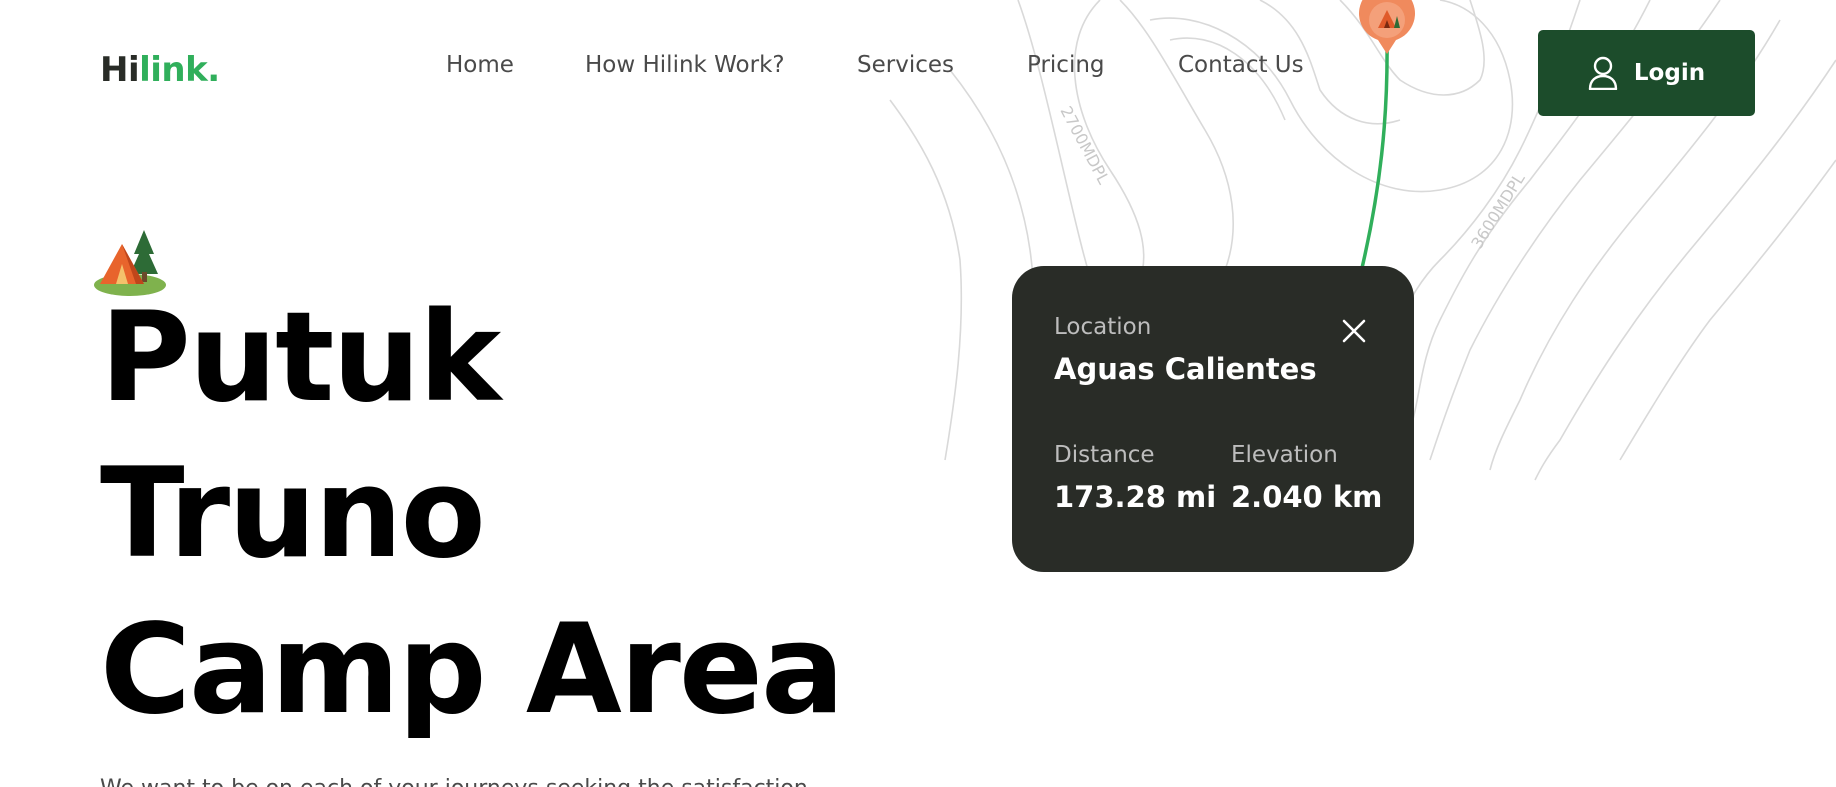 The image size is (1836, 787). What do you see at coordinates (1241, 65) in the screenshot?
I see `nav-contact-us: Contact Us` at bounding box center [1241, 65].